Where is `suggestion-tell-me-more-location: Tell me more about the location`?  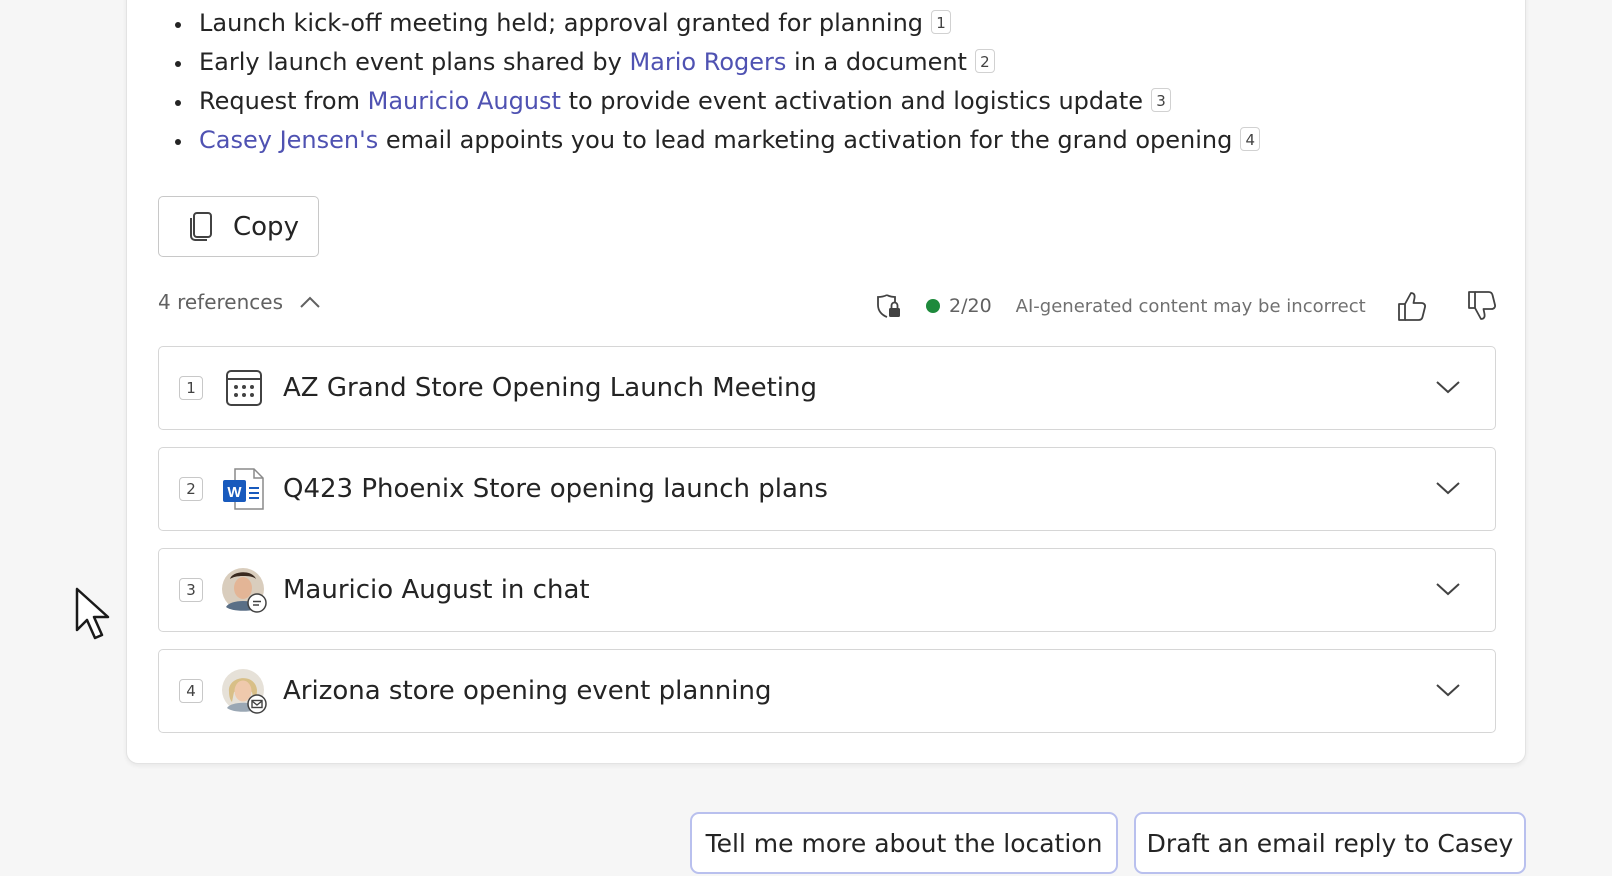
suggestion-tell-me-more-location: Tell me more about the location is located at coordinates (904, 843).